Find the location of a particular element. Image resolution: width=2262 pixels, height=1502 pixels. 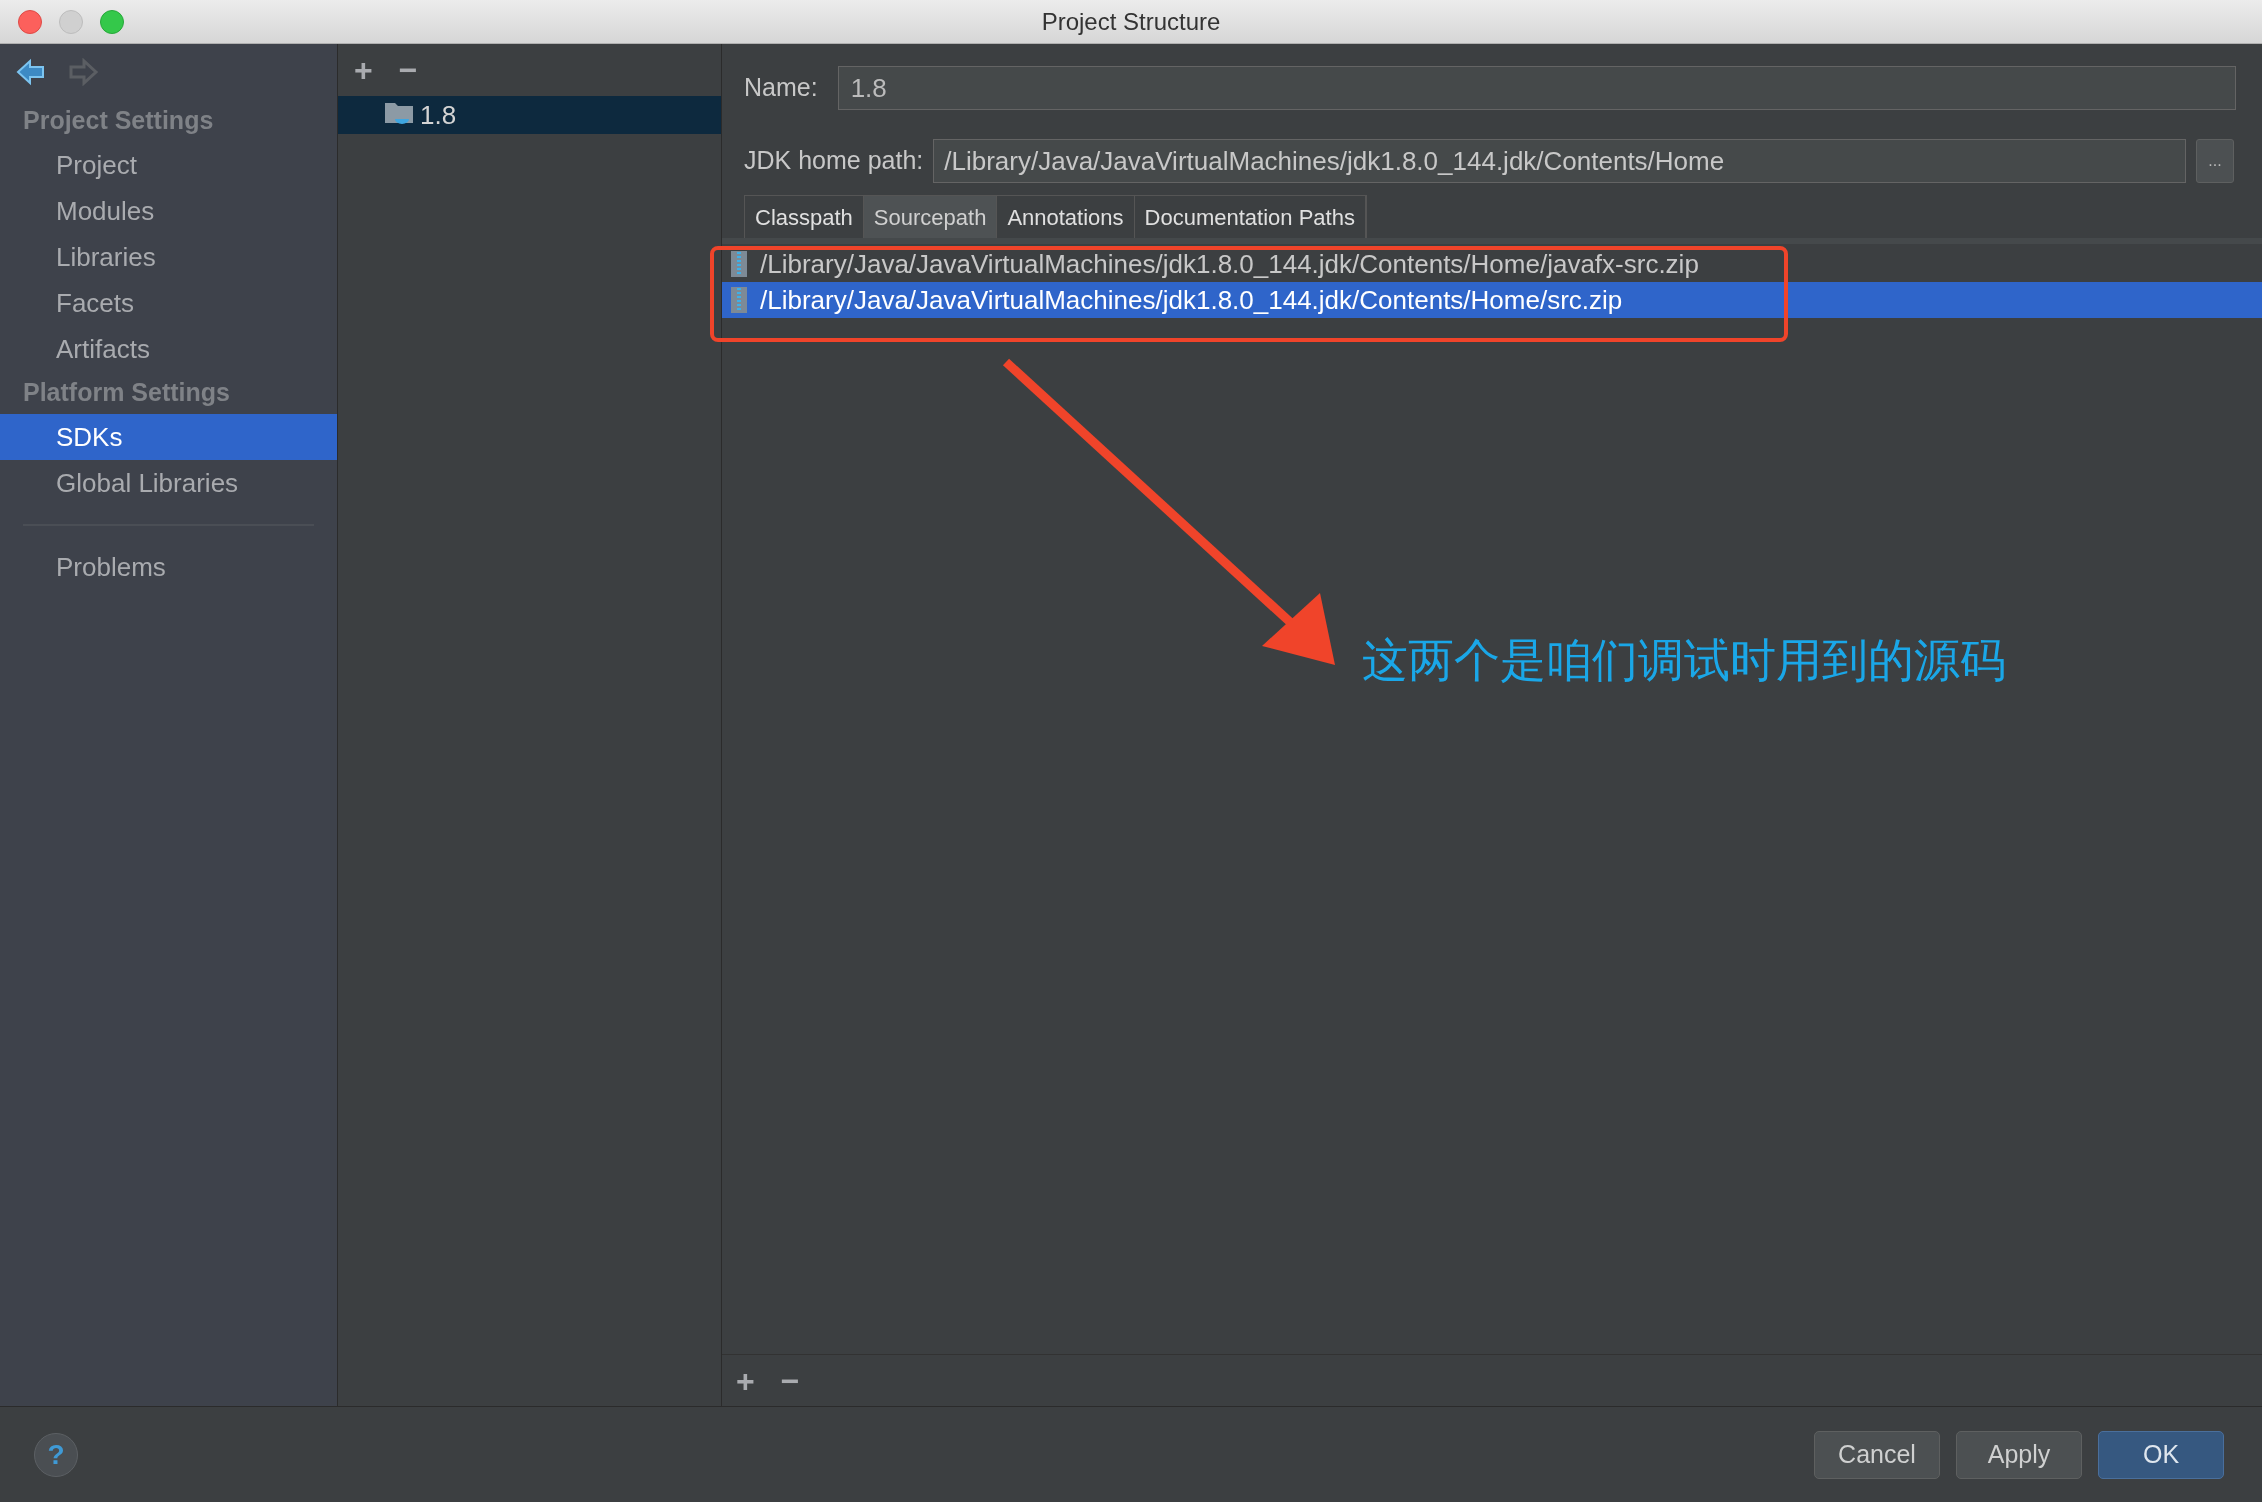

back-arrow-icon is located at coordinates (31, 72).